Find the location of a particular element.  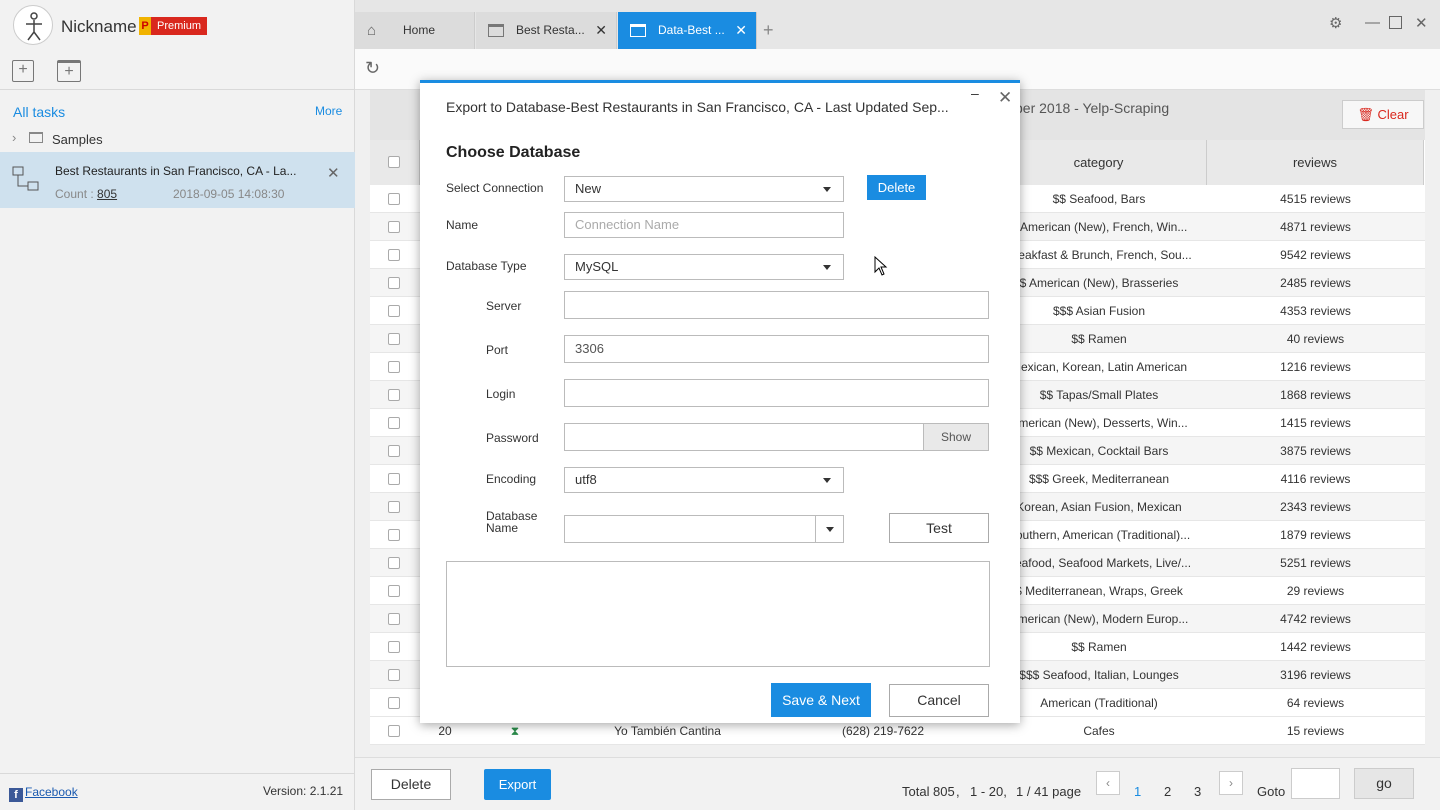

task-date: 2018-09-05 14:08:30 is located at coordinates (229, 194).